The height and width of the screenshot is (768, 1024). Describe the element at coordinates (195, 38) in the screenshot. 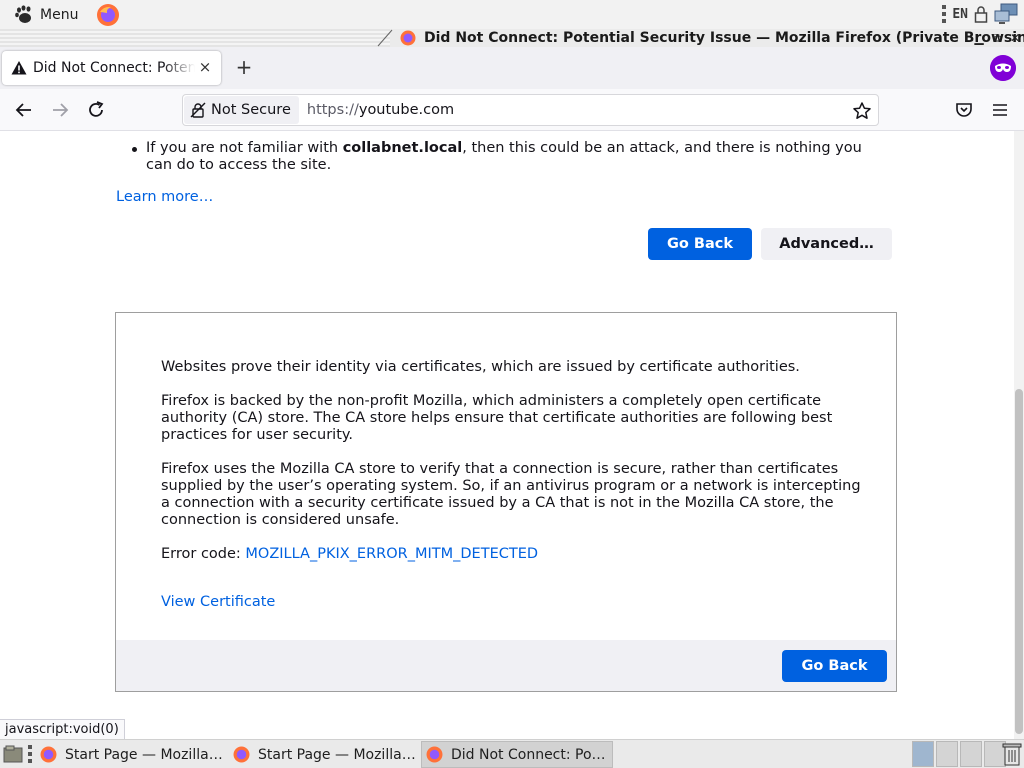

I see `title-bar-grip` at that location.